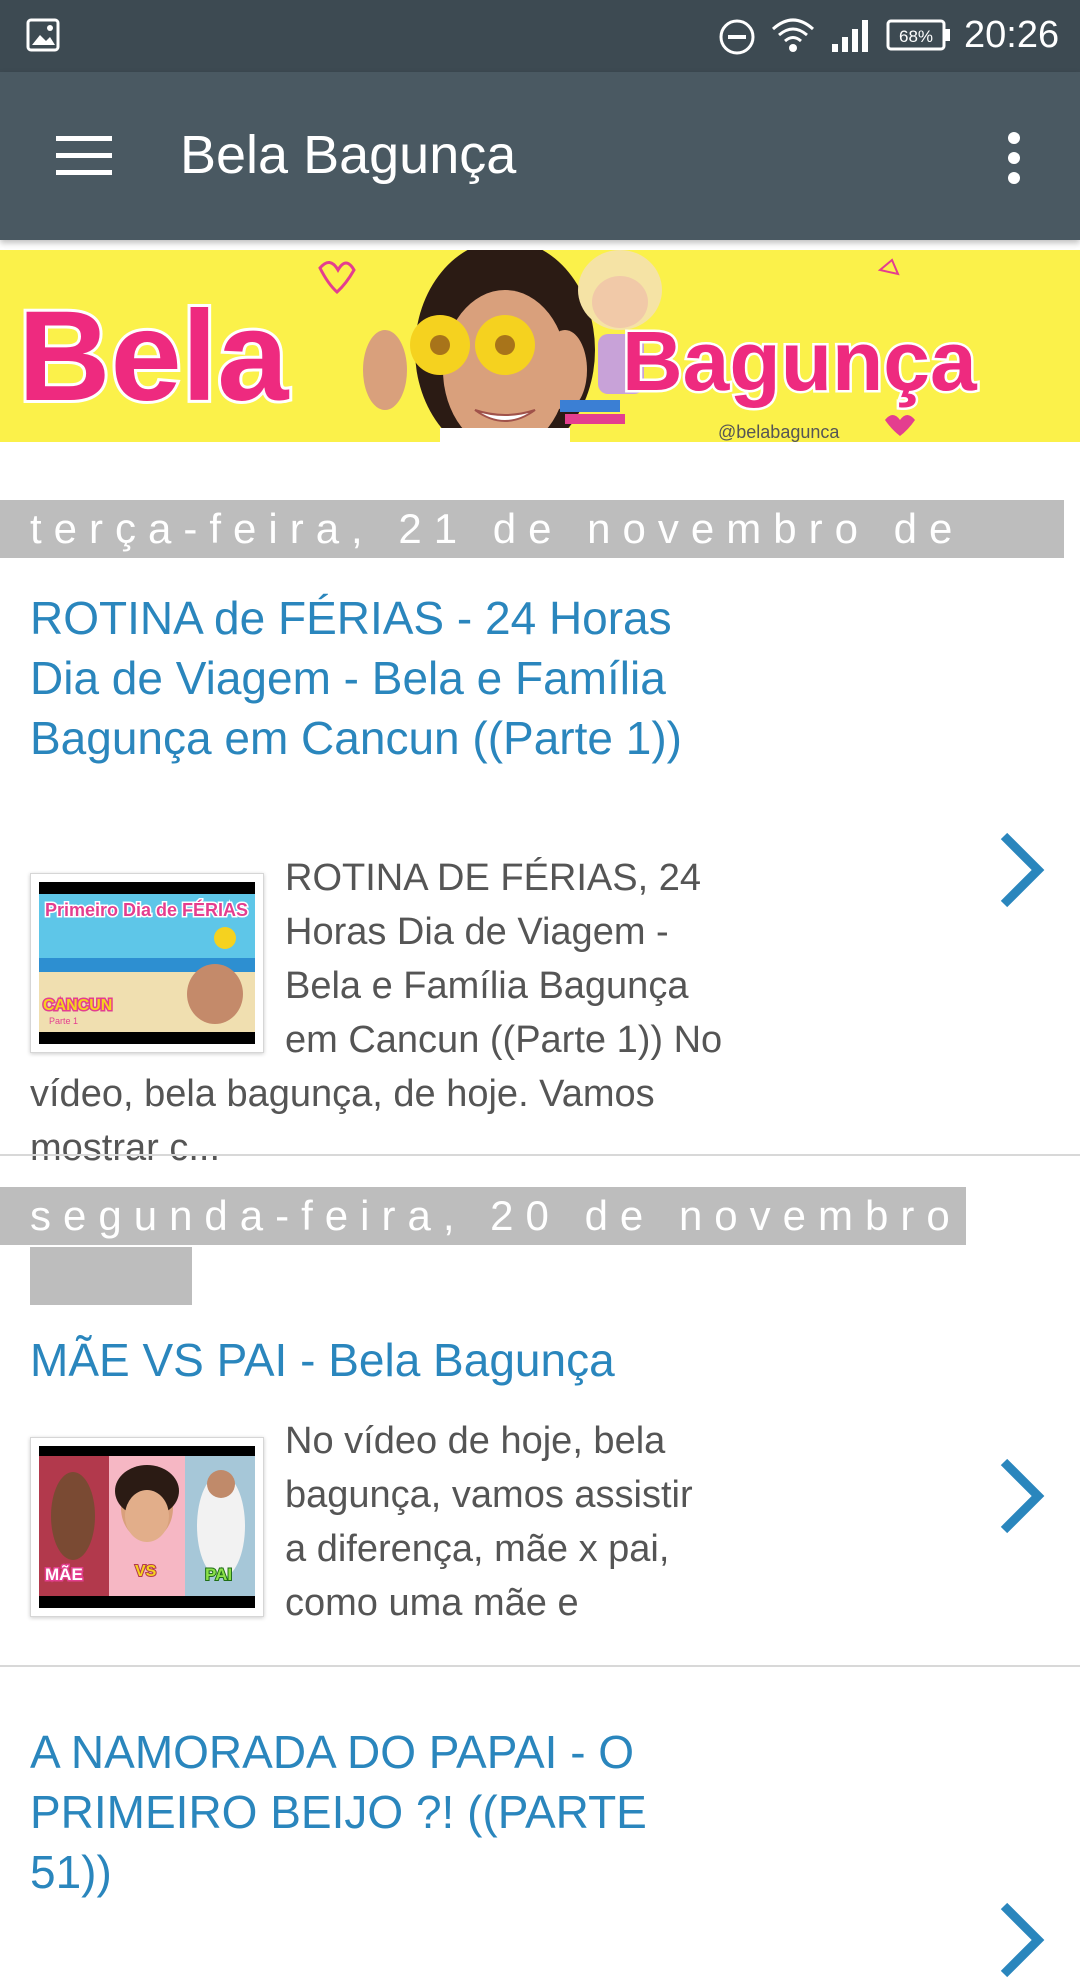  Describe the element at coordinates (1014, 158) in the screenshot. I see `more-vert-icon` at that location.